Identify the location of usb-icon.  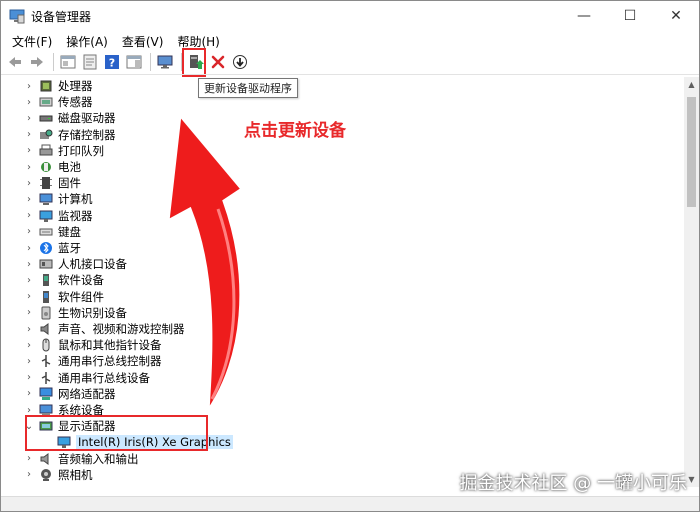
(46, 361).